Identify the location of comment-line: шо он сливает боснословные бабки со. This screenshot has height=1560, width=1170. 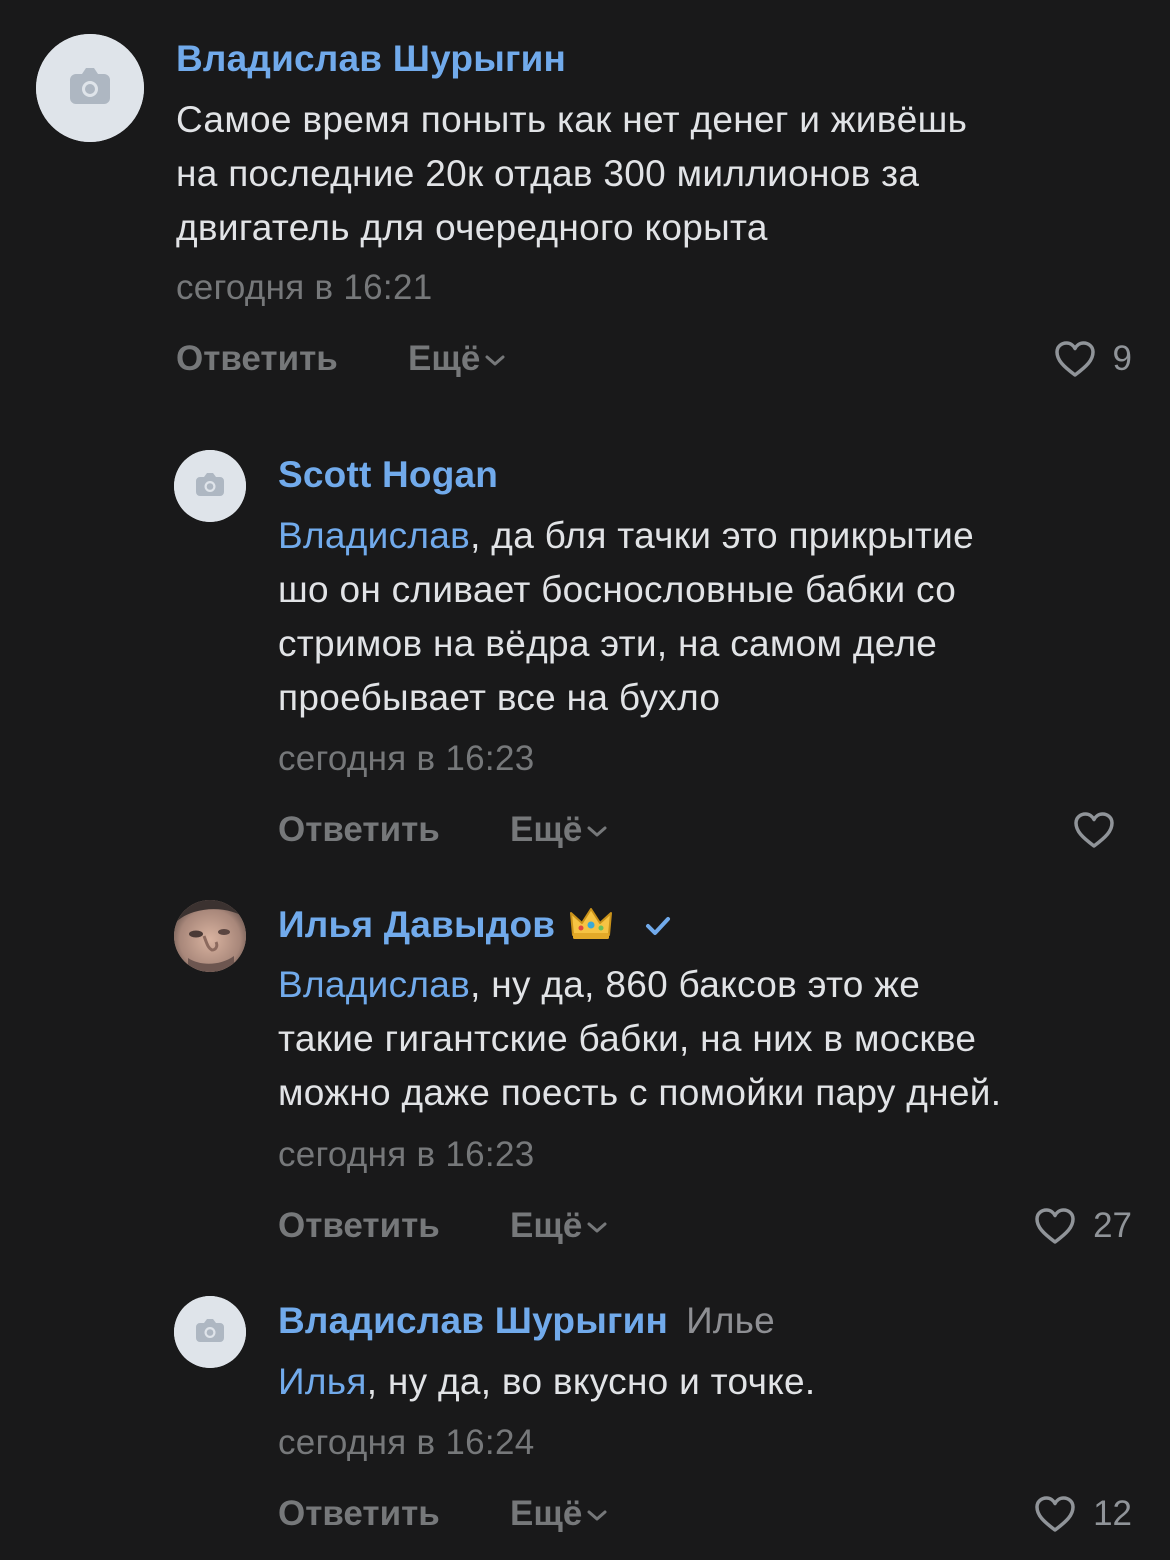
(617, 589).